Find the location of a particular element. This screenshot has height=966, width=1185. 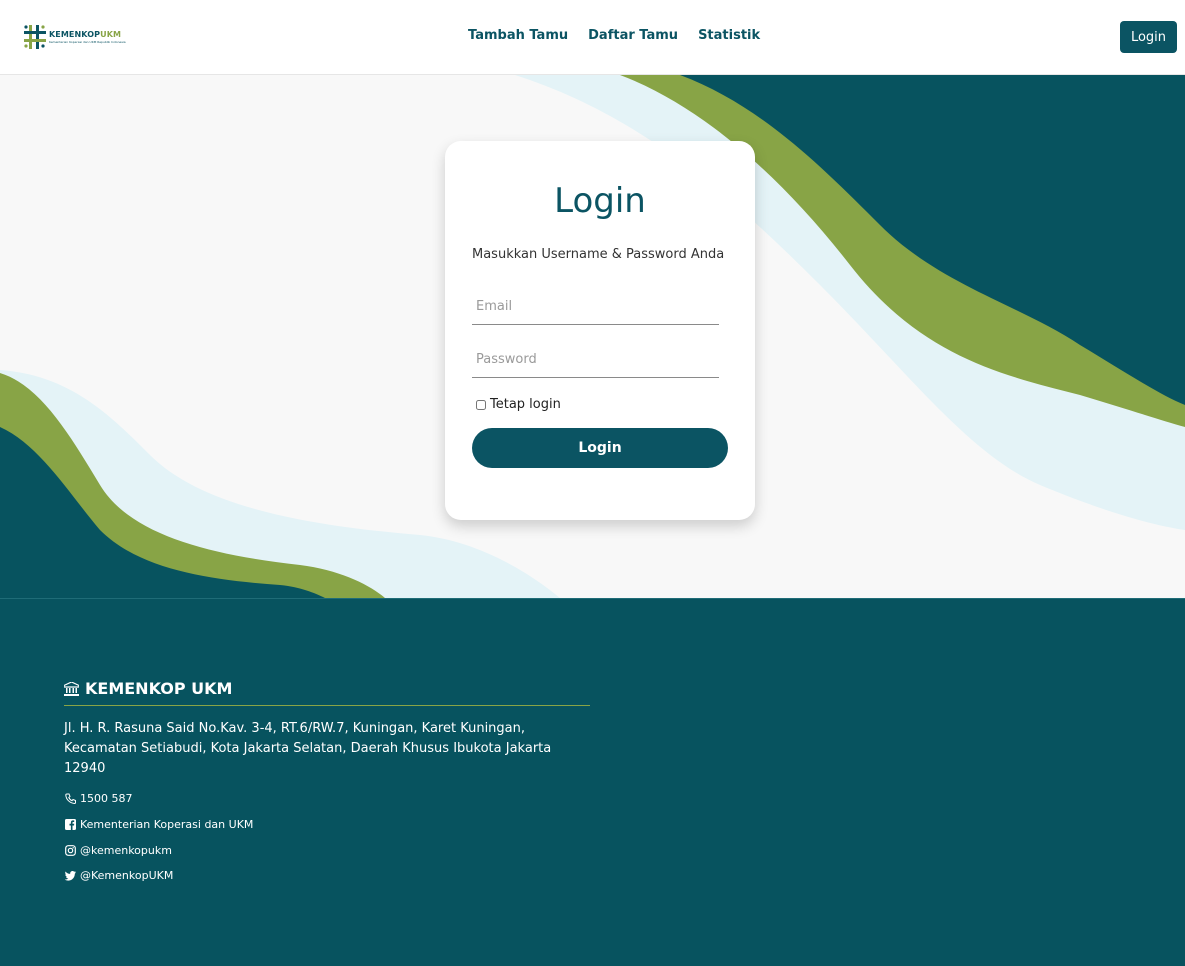

footer-twitter-text: @KemenkopUKM is located at coordinates (127, 875).